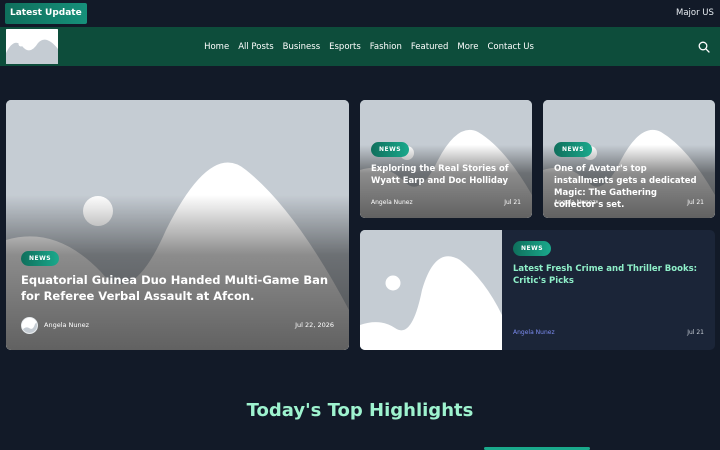 The image size is (720, 450). What do you see at coordinates (467, 47) in the screenshot?
I see `nav-more: More` at bounding box center [467, 47].